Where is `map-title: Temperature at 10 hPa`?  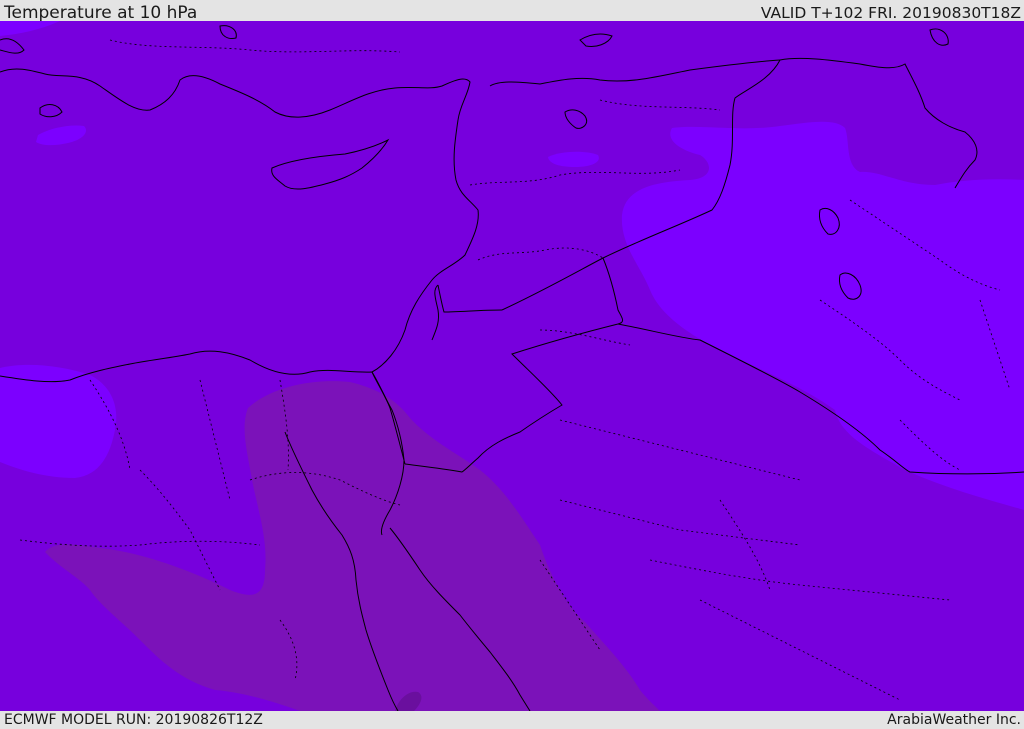
map-title: Temperature at 10 hPa is located at coordinates (101, 12).